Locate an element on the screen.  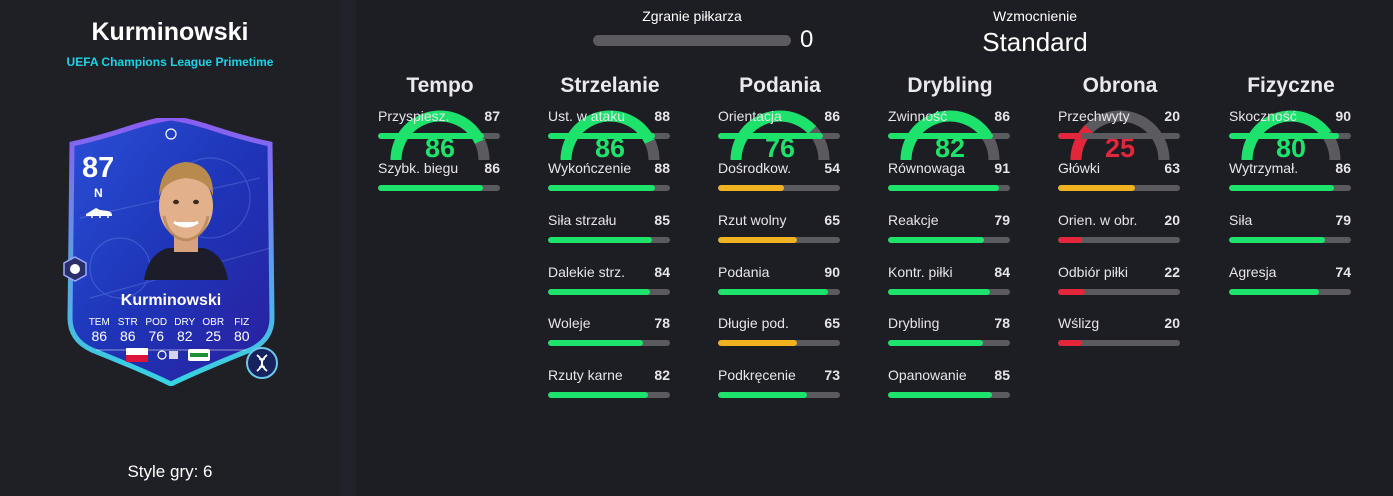
stat-value: 63 is located at coordinates (1172, 168).